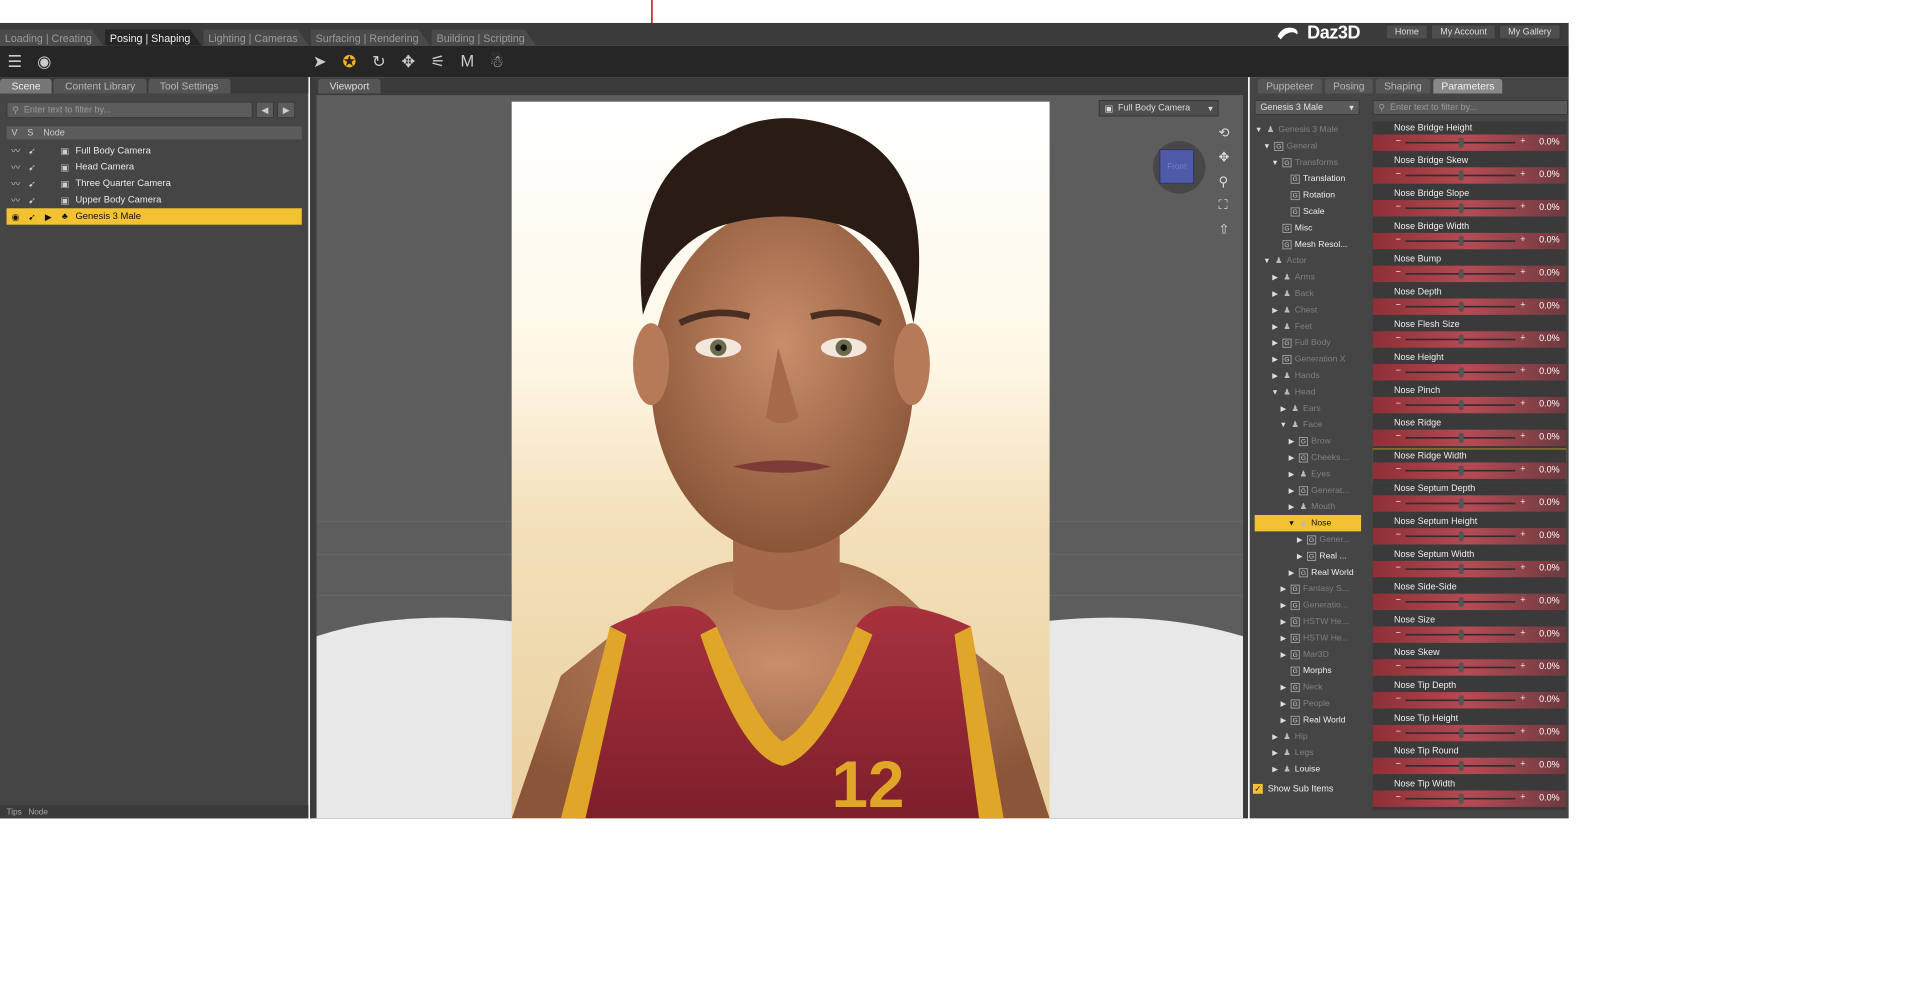 Image resolution: width=1913 pixels, height=998 pixels. What do you see at coordinates (51, 38) in the screenshot?
I see `workspace-tab-loading: Loading | Creating` at bounding box center [51, 38].